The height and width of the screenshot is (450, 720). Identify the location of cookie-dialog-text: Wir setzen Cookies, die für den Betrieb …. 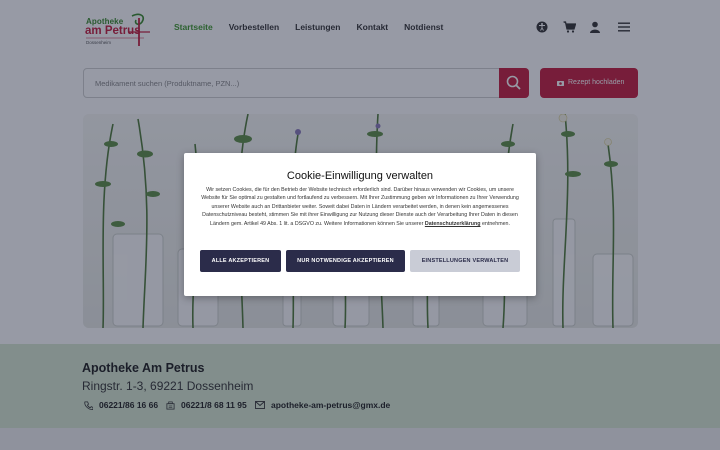
(360, 207).